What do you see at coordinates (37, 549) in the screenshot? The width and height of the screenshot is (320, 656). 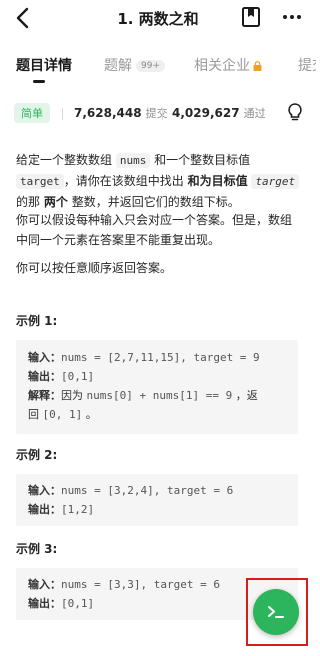 I see `example-3-title: 示例 3:` at bounding box center [37, 549].